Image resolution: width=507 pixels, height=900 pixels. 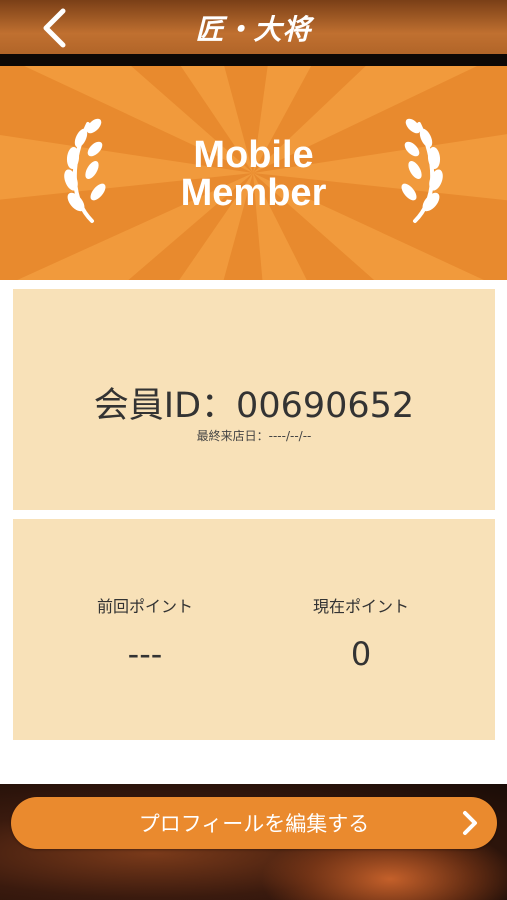 I want to click on brand-logo: 匠・大将, so click(x=253, y=29).